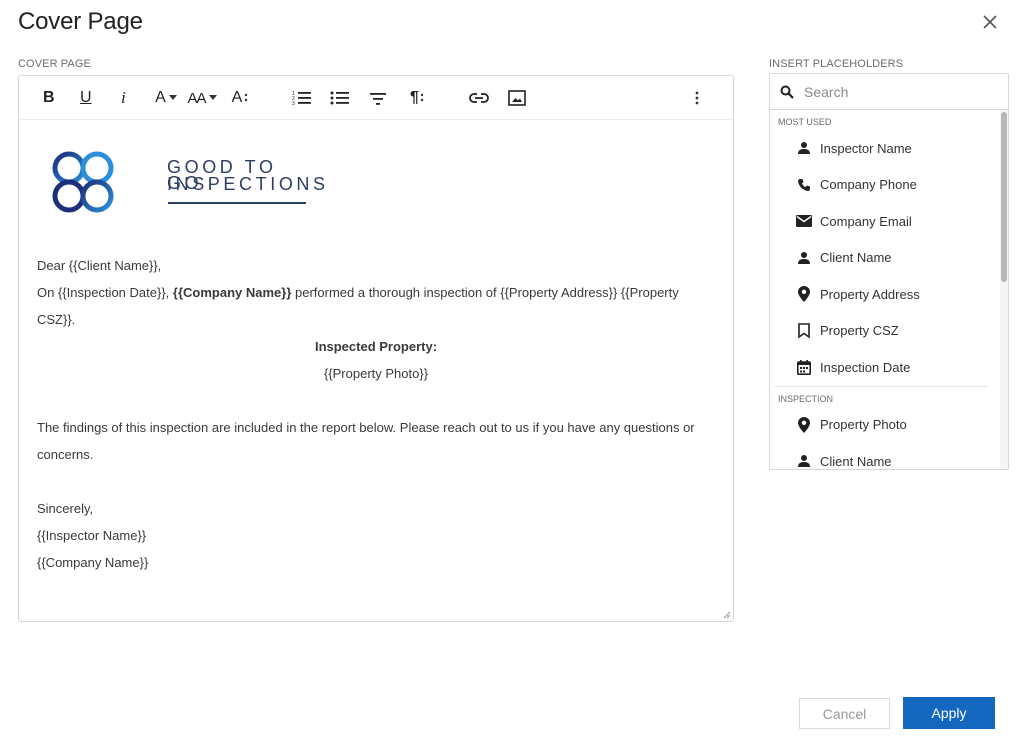 The width and height of the screenshot is (1024, 736). I want to click on intro-line-continuation: CSZ}}., so click(56, 319).